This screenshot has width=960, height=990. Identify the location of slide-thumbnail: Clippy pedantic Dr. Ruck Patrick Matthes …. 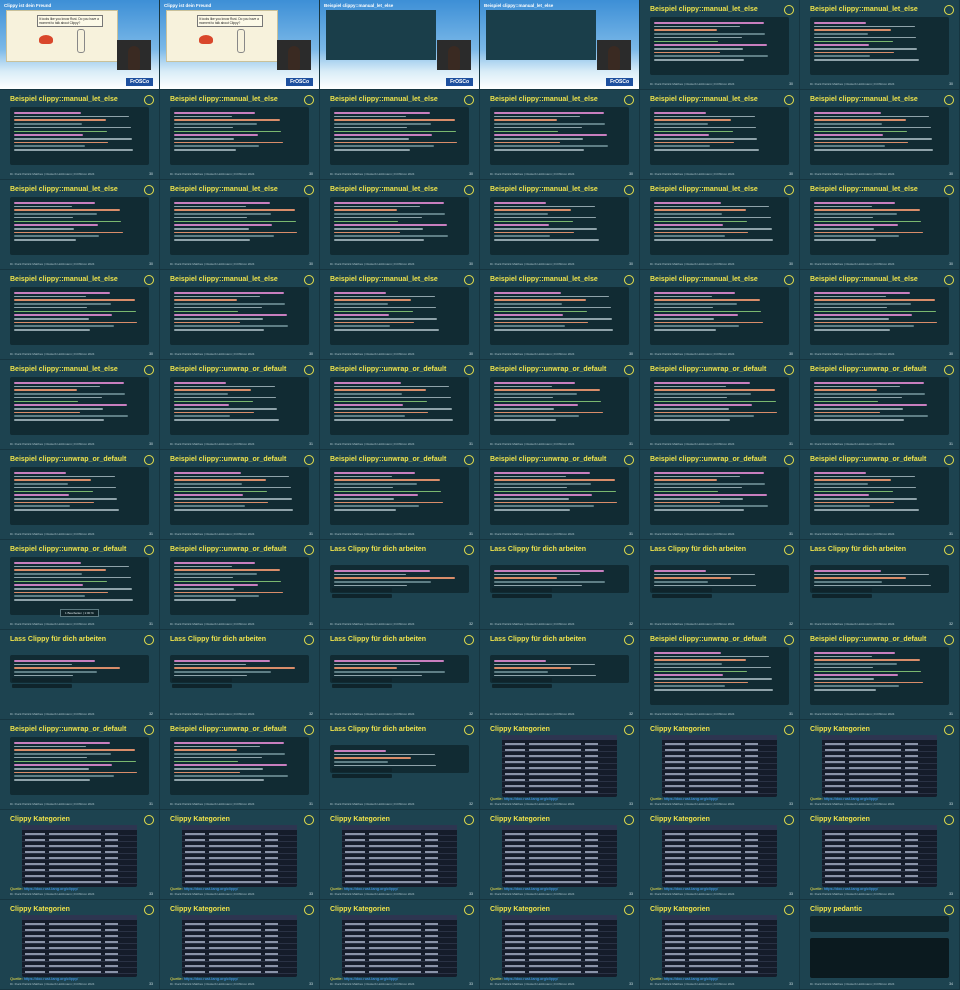
(880, 945).